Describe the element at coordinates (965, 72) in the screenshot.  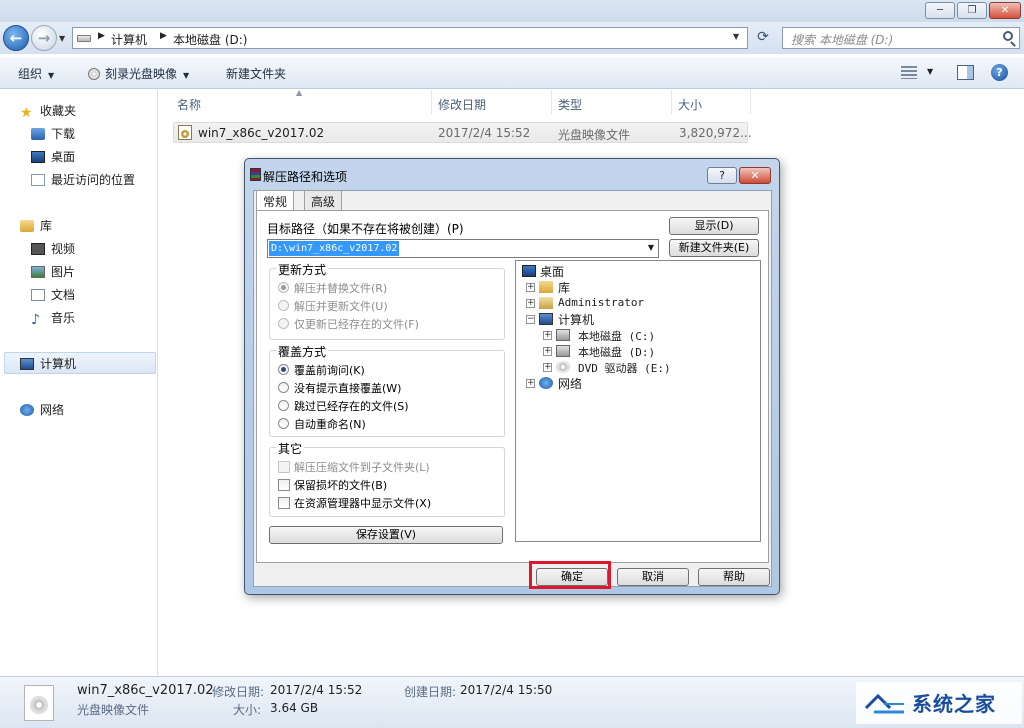
I see `preview-pane-icon` at that location.